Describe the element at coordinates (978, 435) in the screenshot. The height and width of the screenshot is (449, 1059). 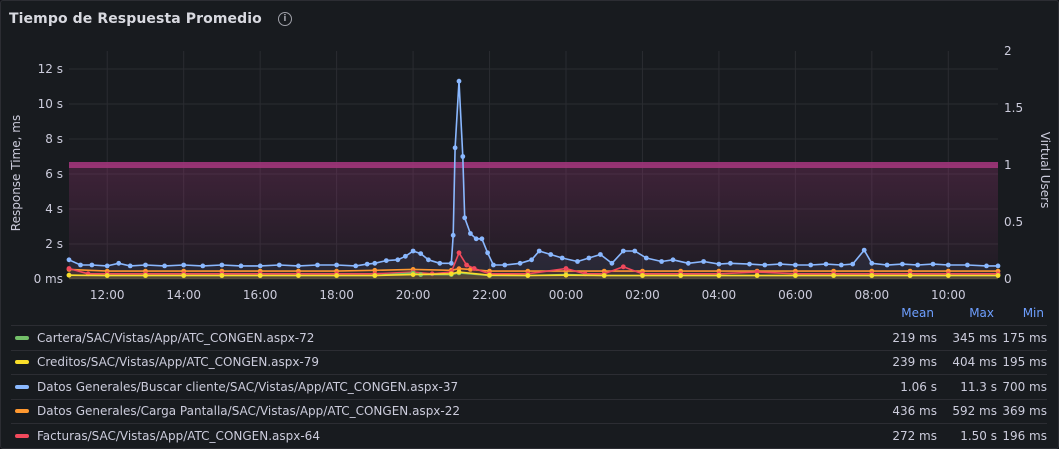
I see `legend-max: 1.50 s` at that location.